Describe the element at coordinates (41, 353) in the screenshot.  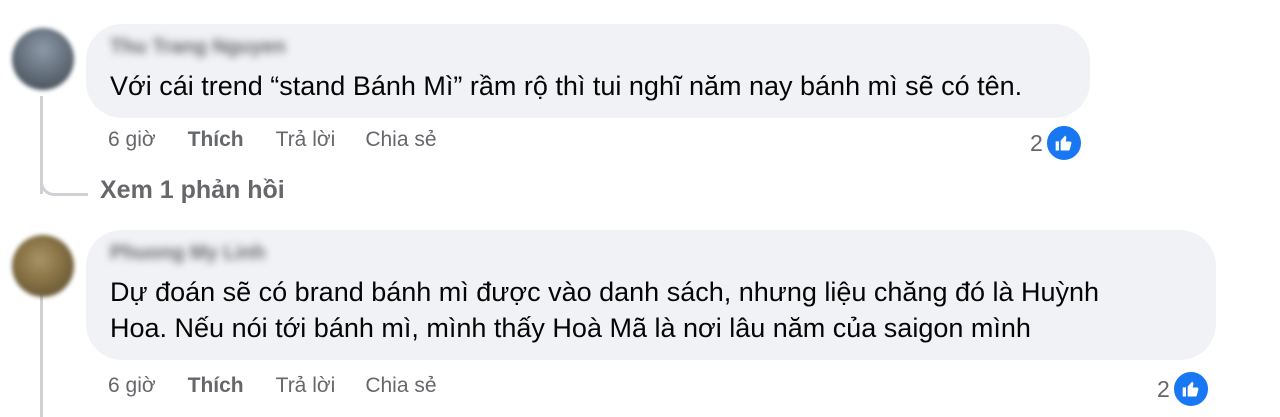
I see `thread-line` at that location.